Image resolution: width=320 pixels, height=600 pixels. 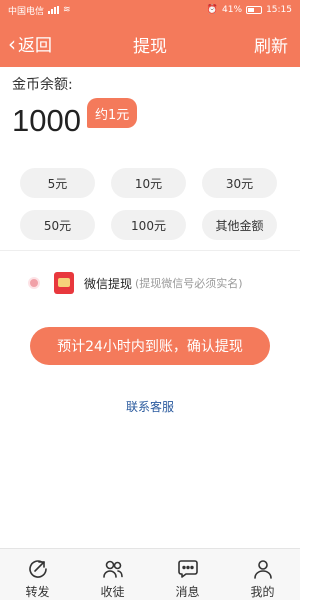 I want to click on users-icon, so click(x=112, y=569).